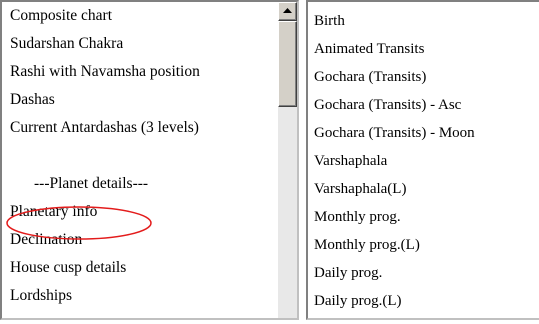 Image resolution: width=539 pixels, height=324 pixels. Describe the element at coordinates (394, 245) in the screenshot. I see `list-item: Monthly prog.(L)` at that location.